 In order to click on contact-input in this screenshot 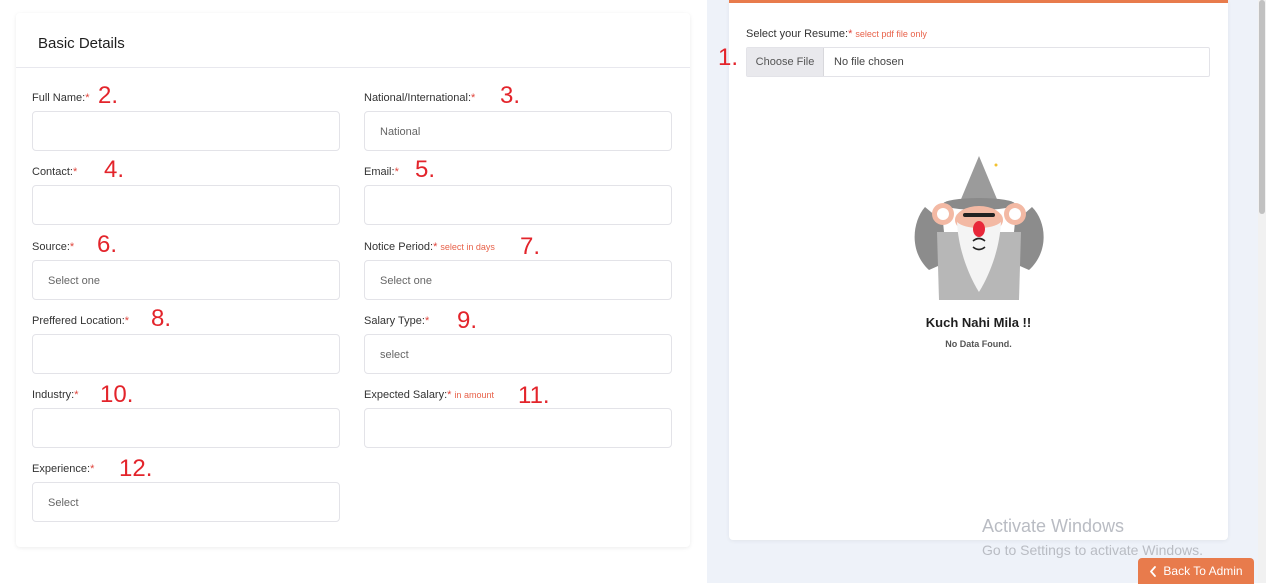, I will do `click(186, 205)`.